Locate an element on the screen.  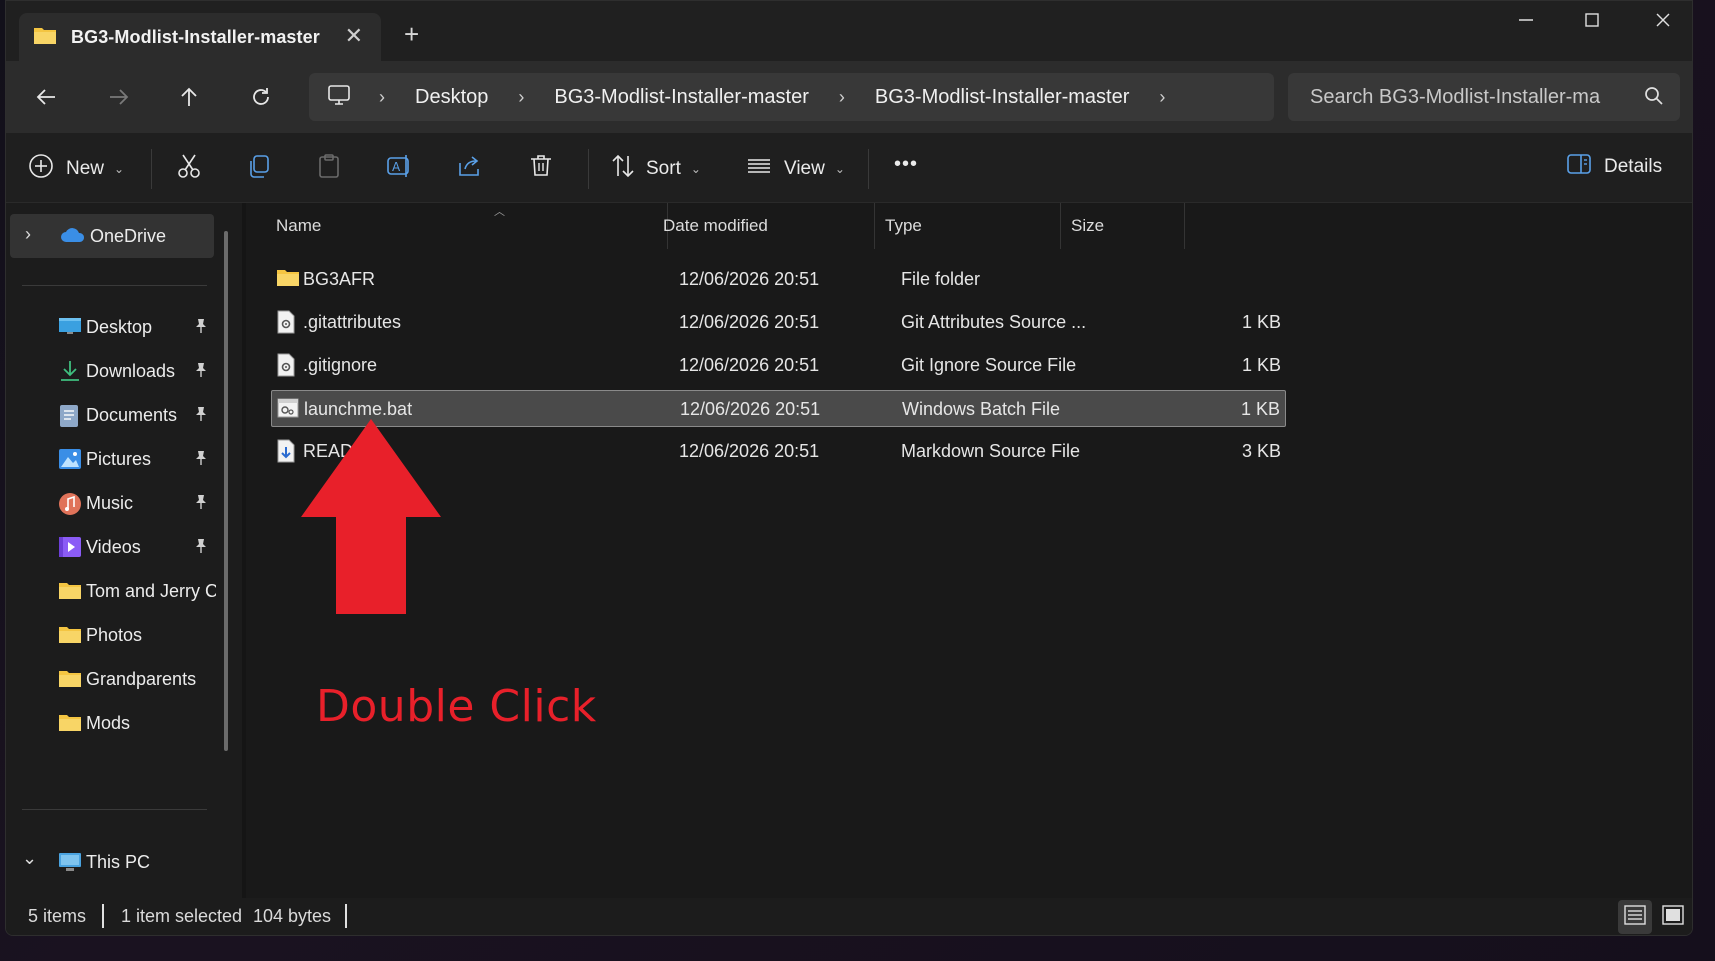
file-type: Git Ignore Source File is located at coordinates (989, 365).